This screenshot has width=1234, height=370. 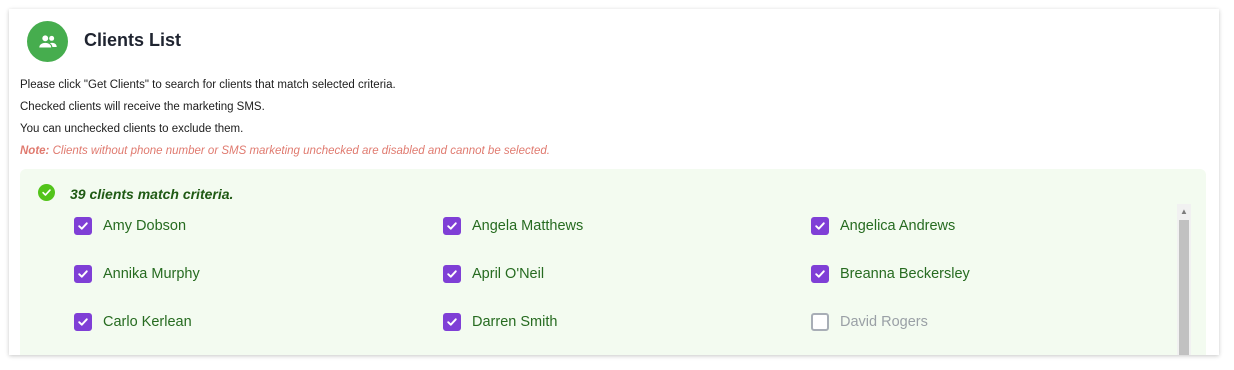 I want to click on check-circle-icon, so click(x=46, y=192).